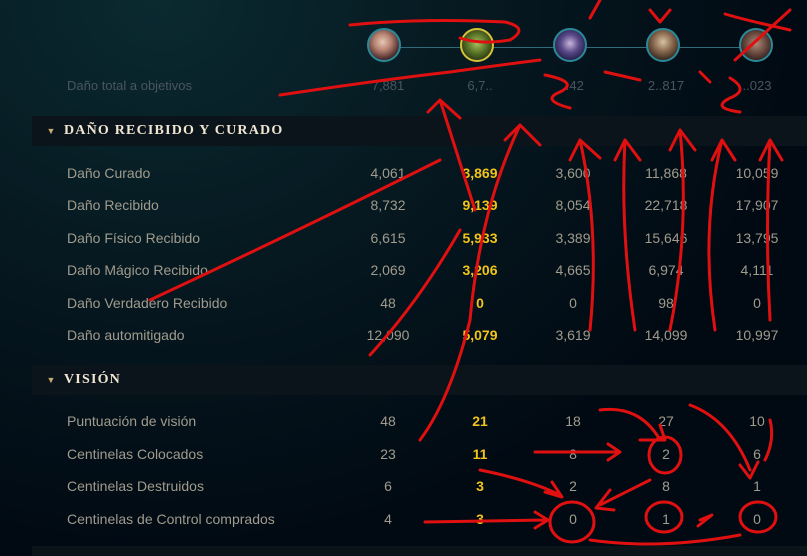 The image size is (807, 556). I want to click on row-label: Centinelas de Control comprados, so click(171, 519).